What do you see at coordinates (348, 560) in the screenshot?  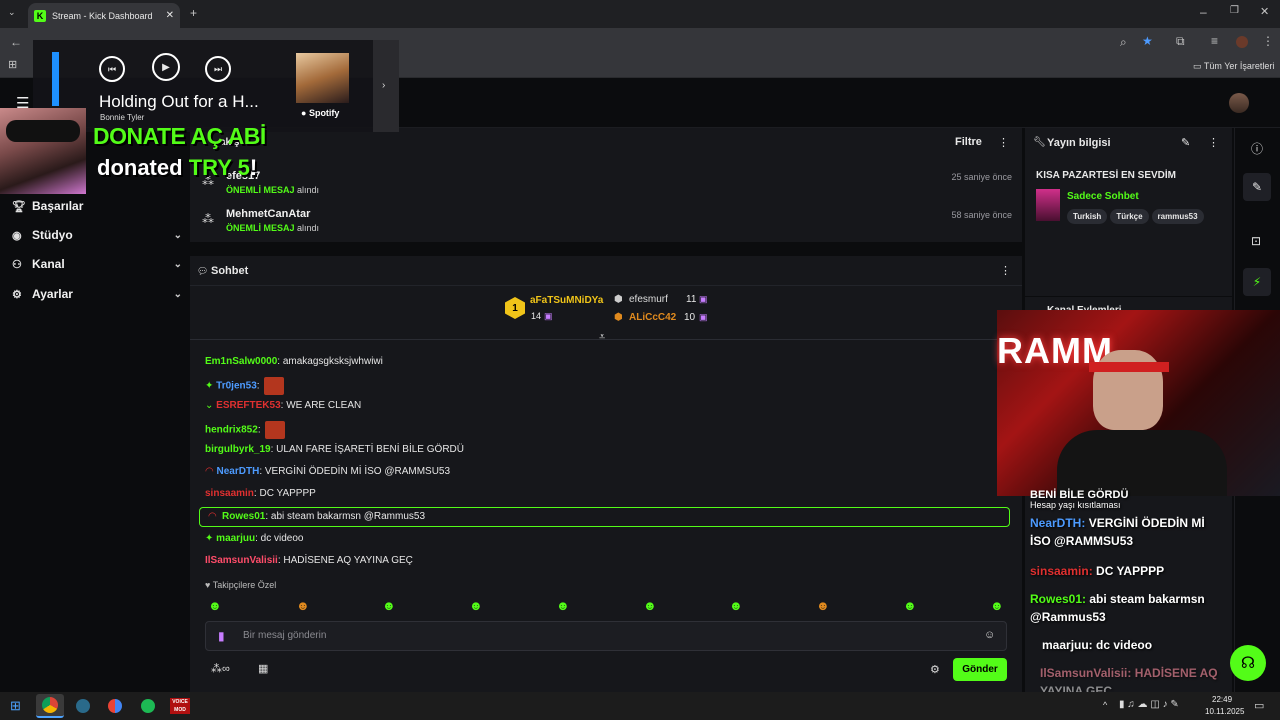 I see `chat-text: HADİSENE AQ YAYINA GEÇ` at bounding box center [348, 560].